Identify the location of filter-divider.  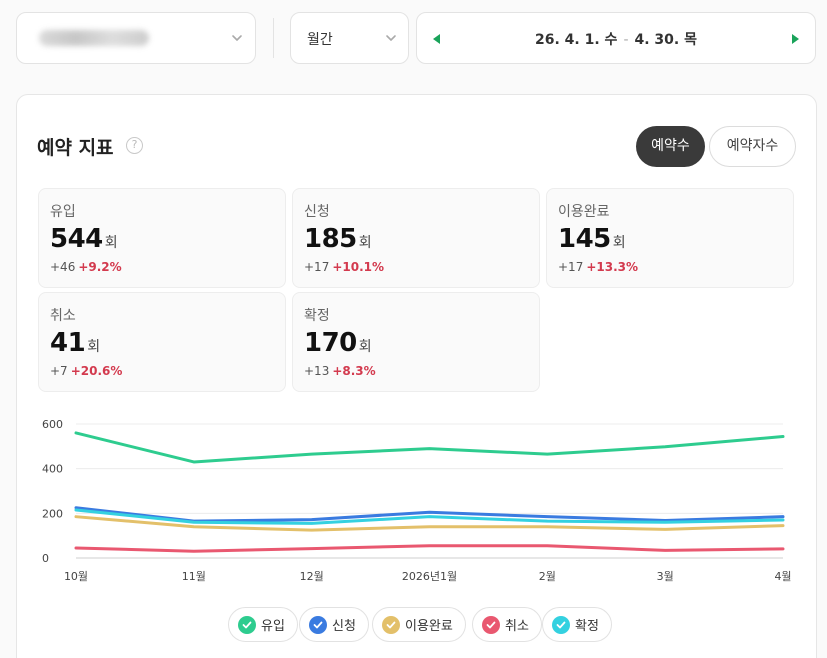
(273, 38).